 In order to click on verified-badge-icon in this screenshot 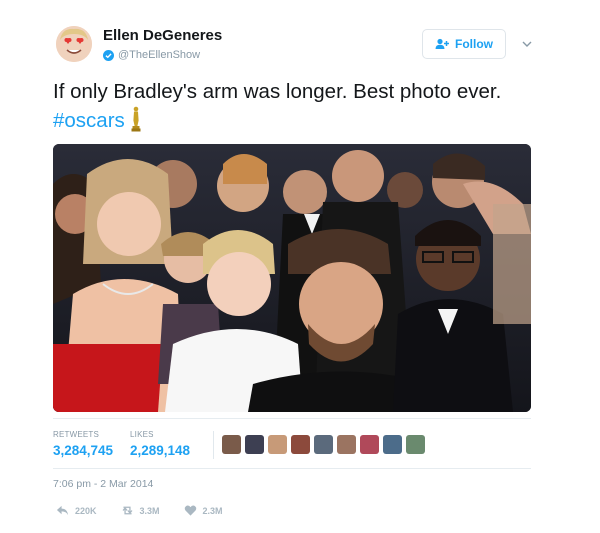, I will do `click(108, 55)`.